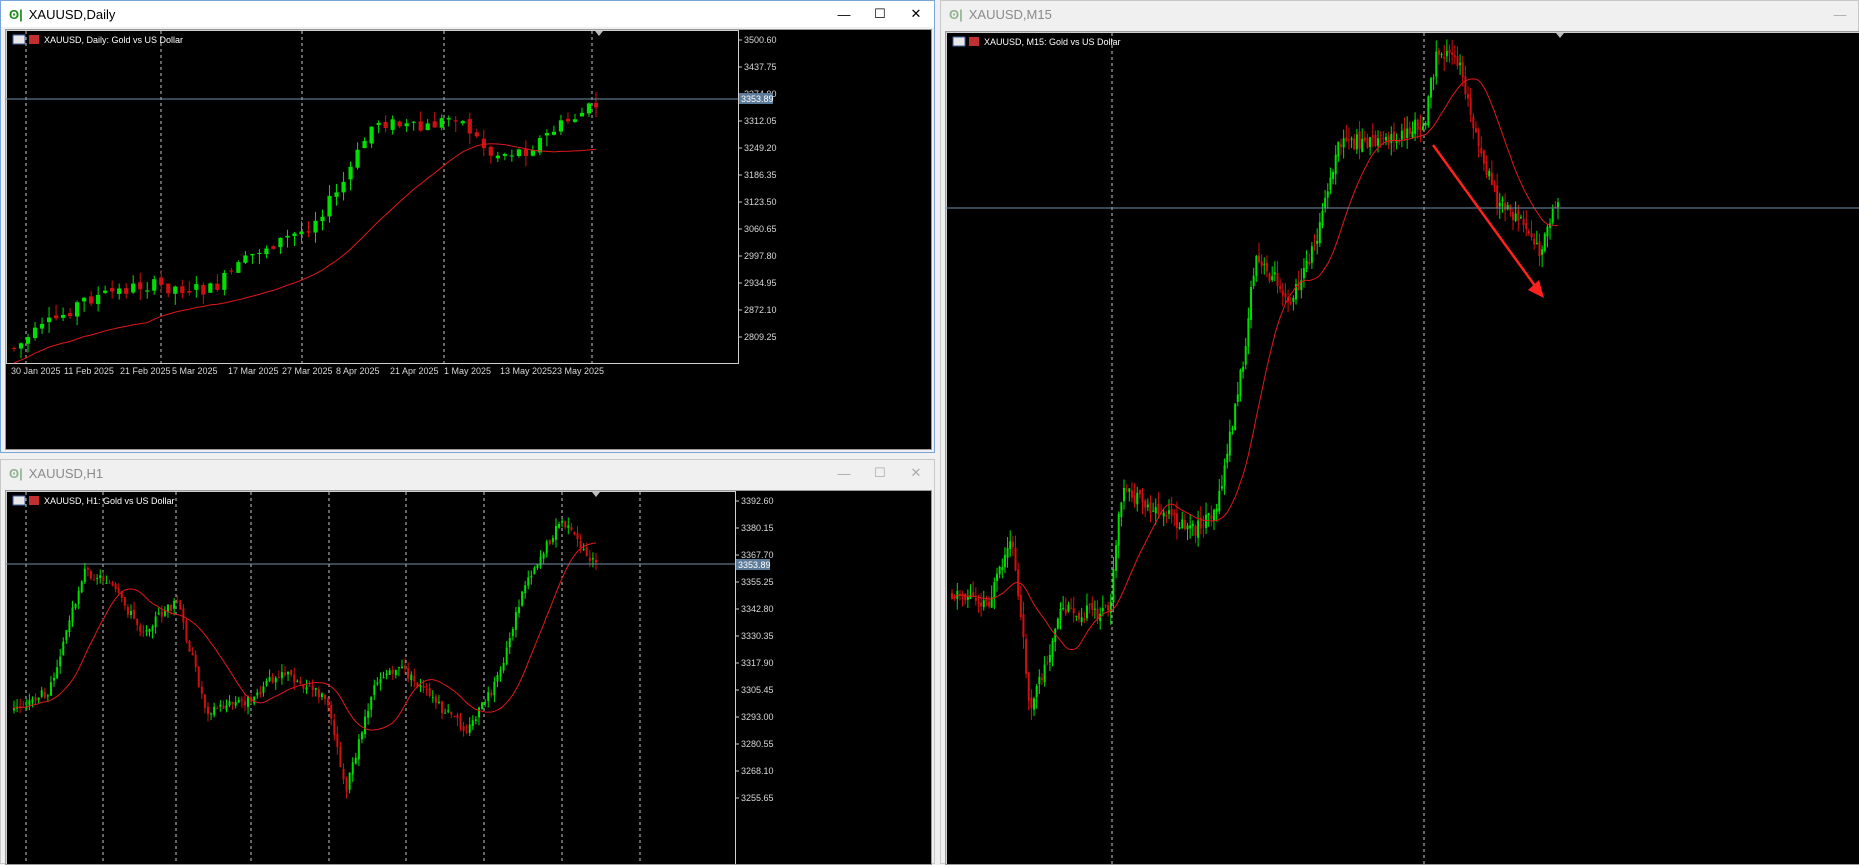 The width and height of the screenshot is (1859, 865). I want to click on flag-icon, so click(34, 500).